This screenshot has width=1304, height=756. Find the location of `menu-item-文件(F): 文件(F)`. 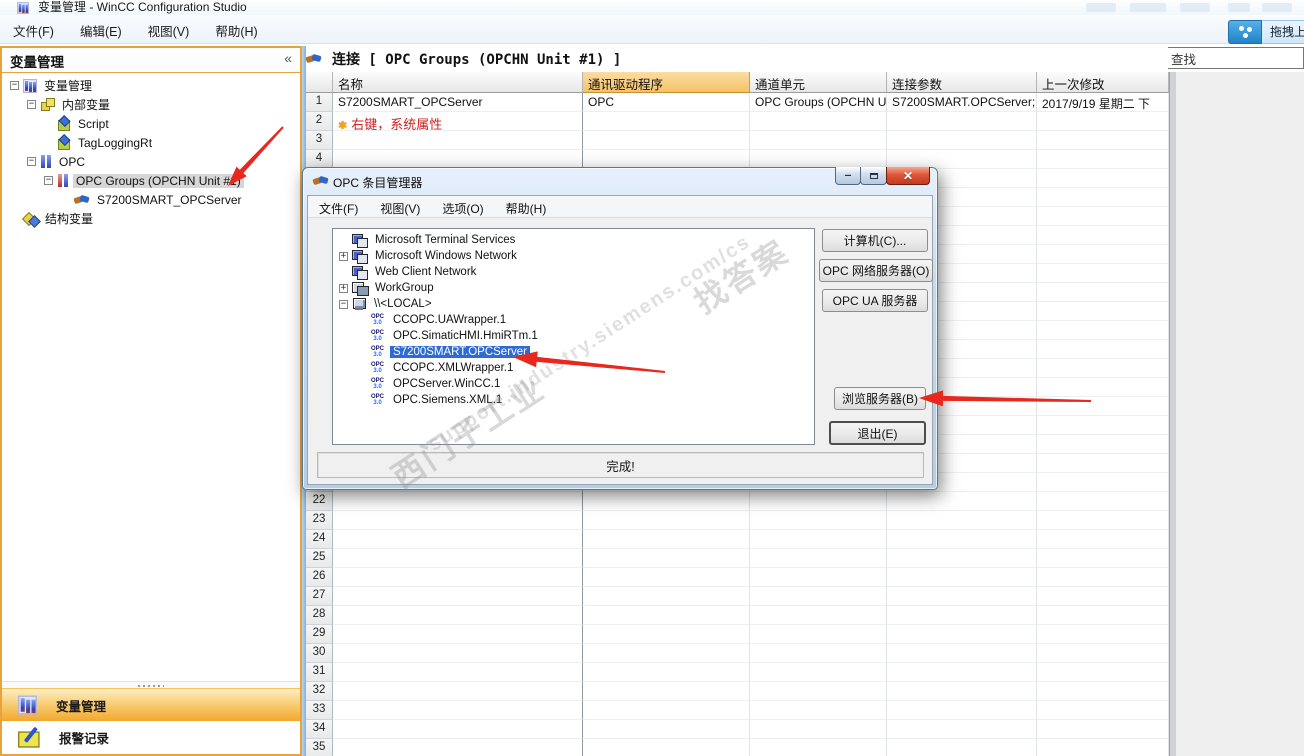

menu-item-文件(F): 文件(F) is located at coordinates (33, 29).